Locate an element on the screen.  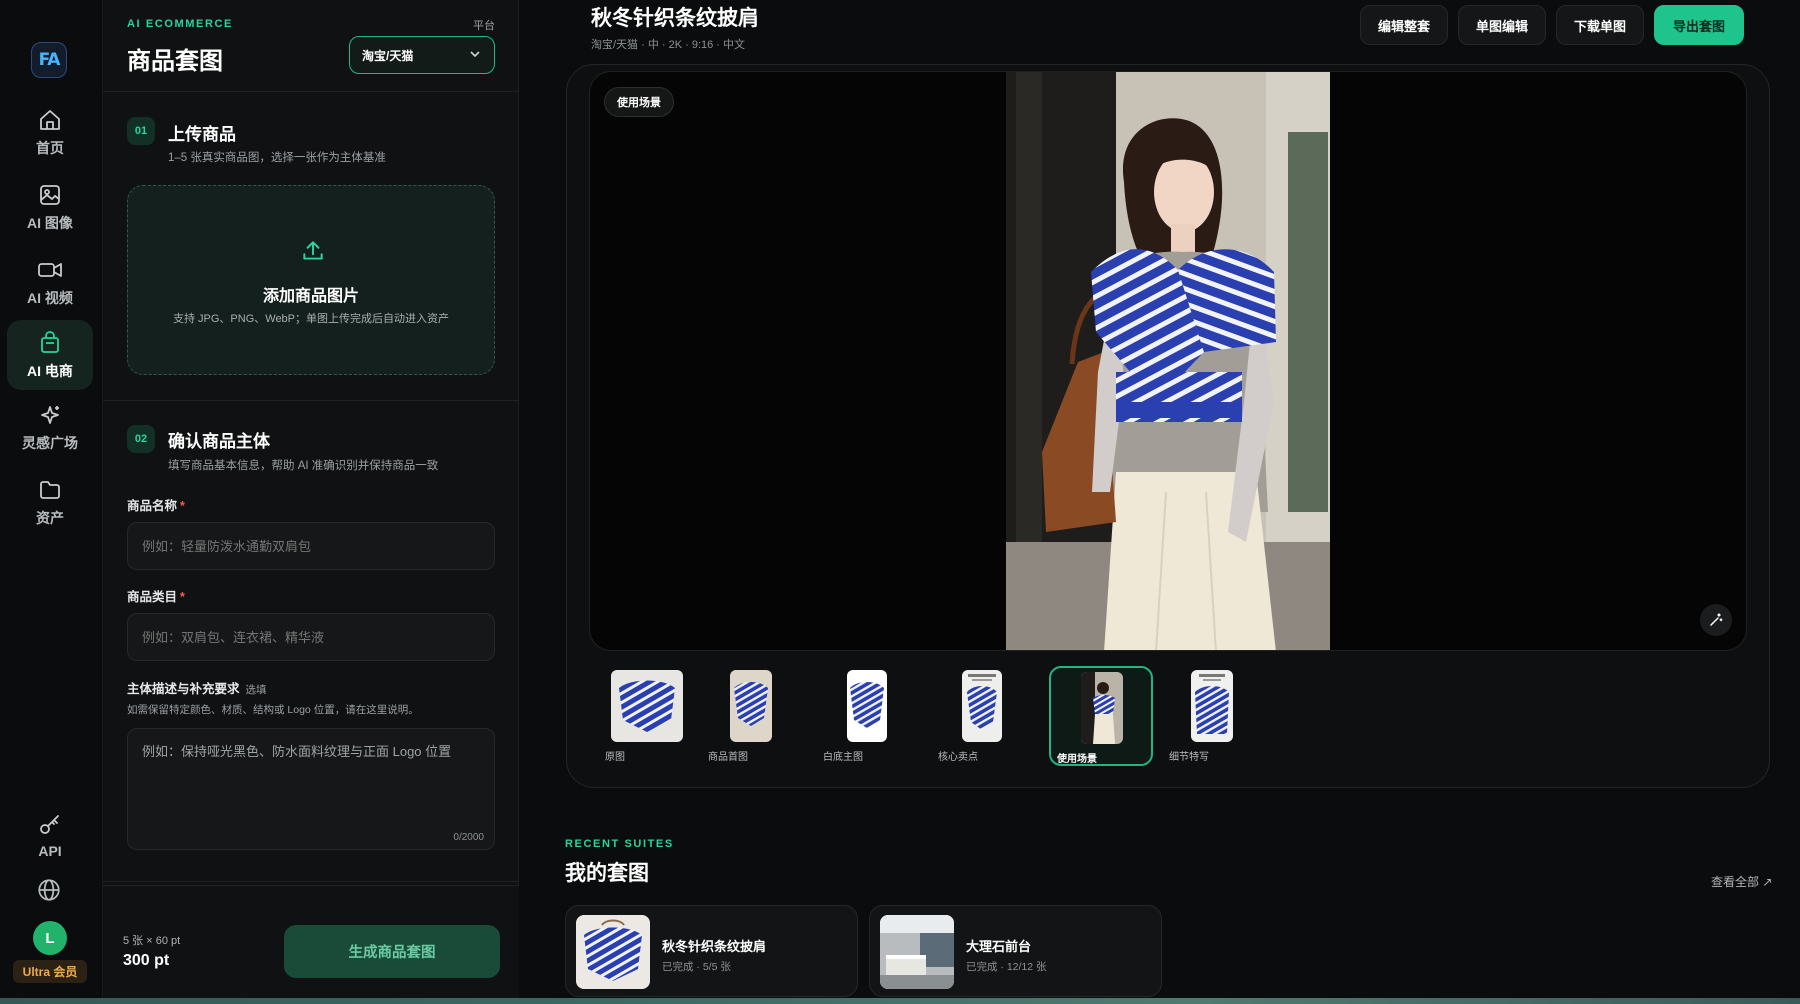
nav-item-inspiration: 灵感广场 is located at coordinates (50, 427).